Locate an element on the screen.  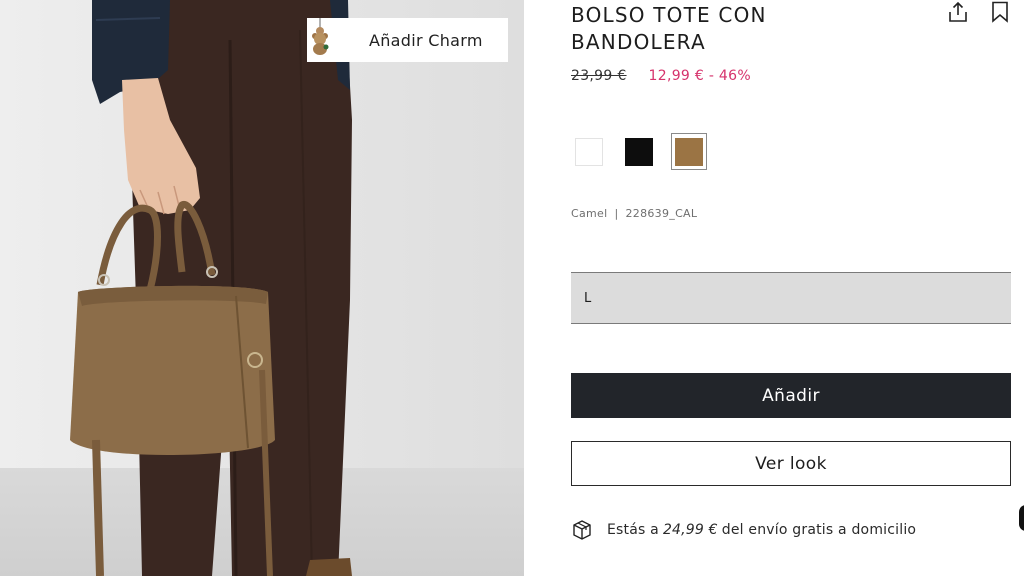
swatch-black-chip is located at coordinates (639, 151).